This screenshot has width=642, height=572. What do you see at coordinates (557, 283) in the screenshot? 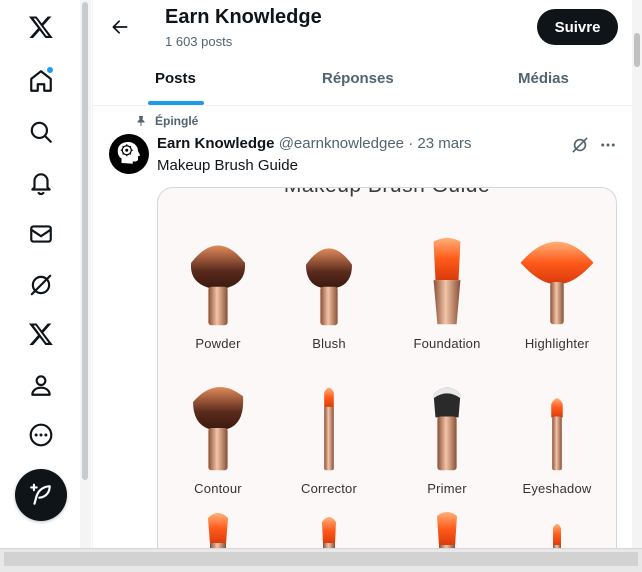
I see `highlighter-brush-icon` at bounding box center [557, 283].